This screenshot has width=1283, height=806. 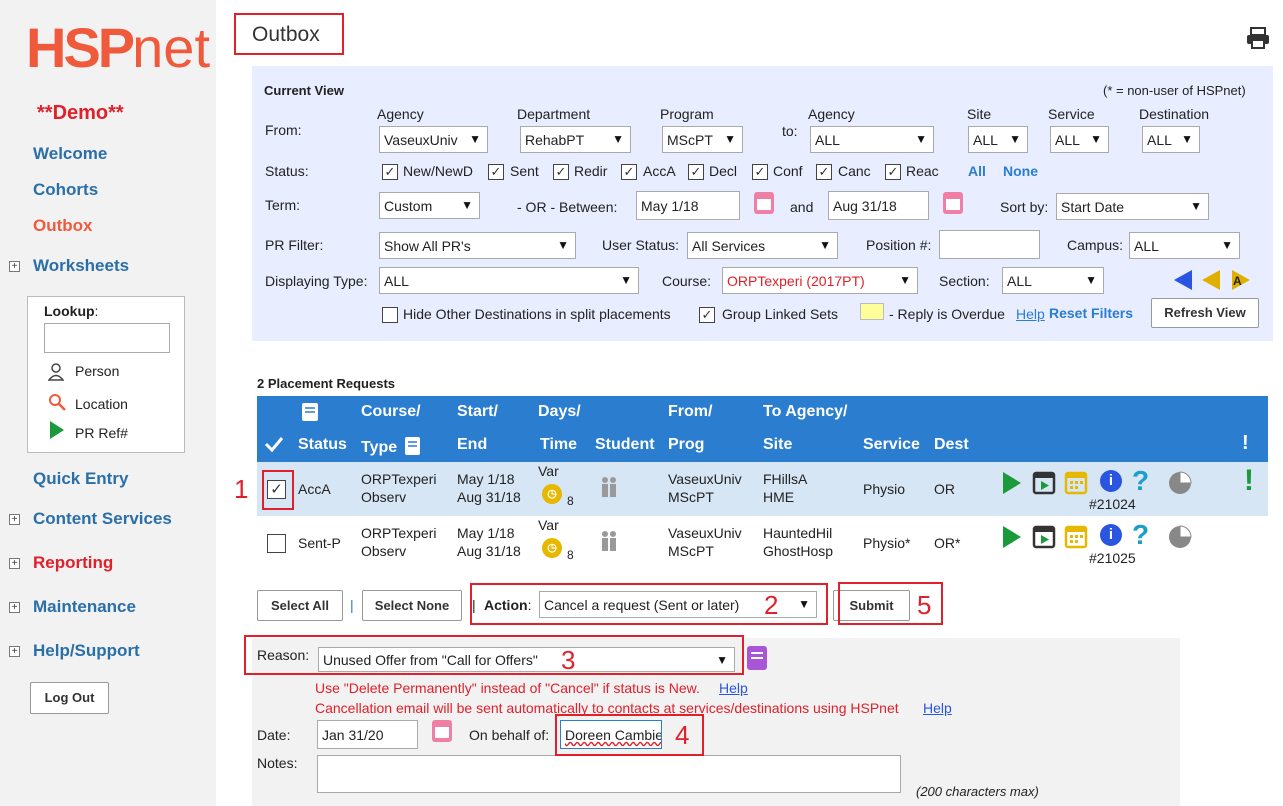 What do you see at coordinates (733, 688) in the screenshot?
I see `warning-help-link: Help` at bounding box center [733, 688].